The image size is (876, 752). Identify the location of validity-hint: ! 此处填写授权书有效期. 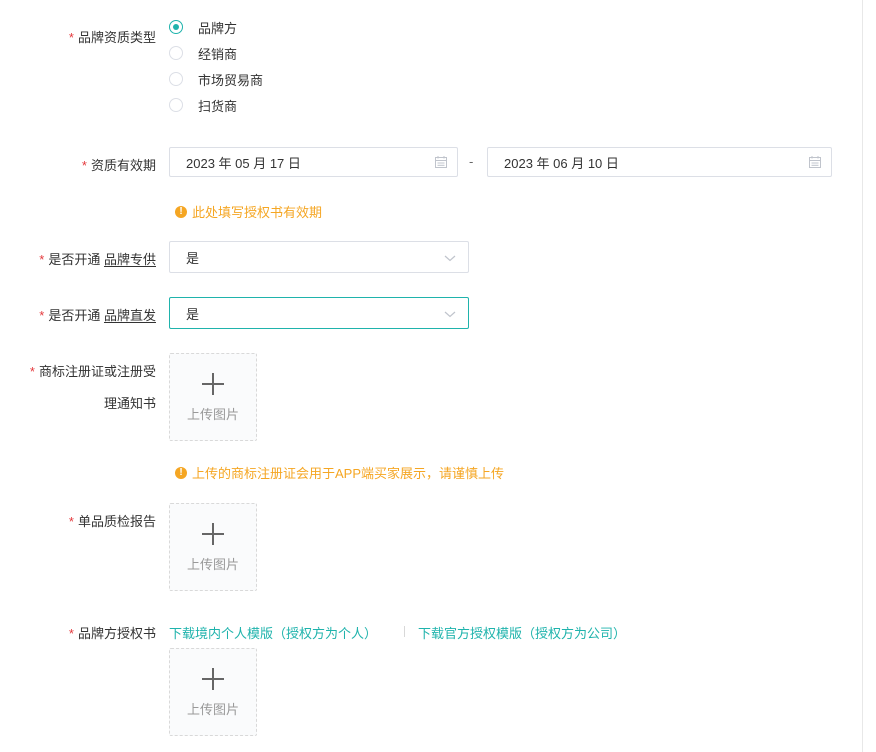
(248, 211).